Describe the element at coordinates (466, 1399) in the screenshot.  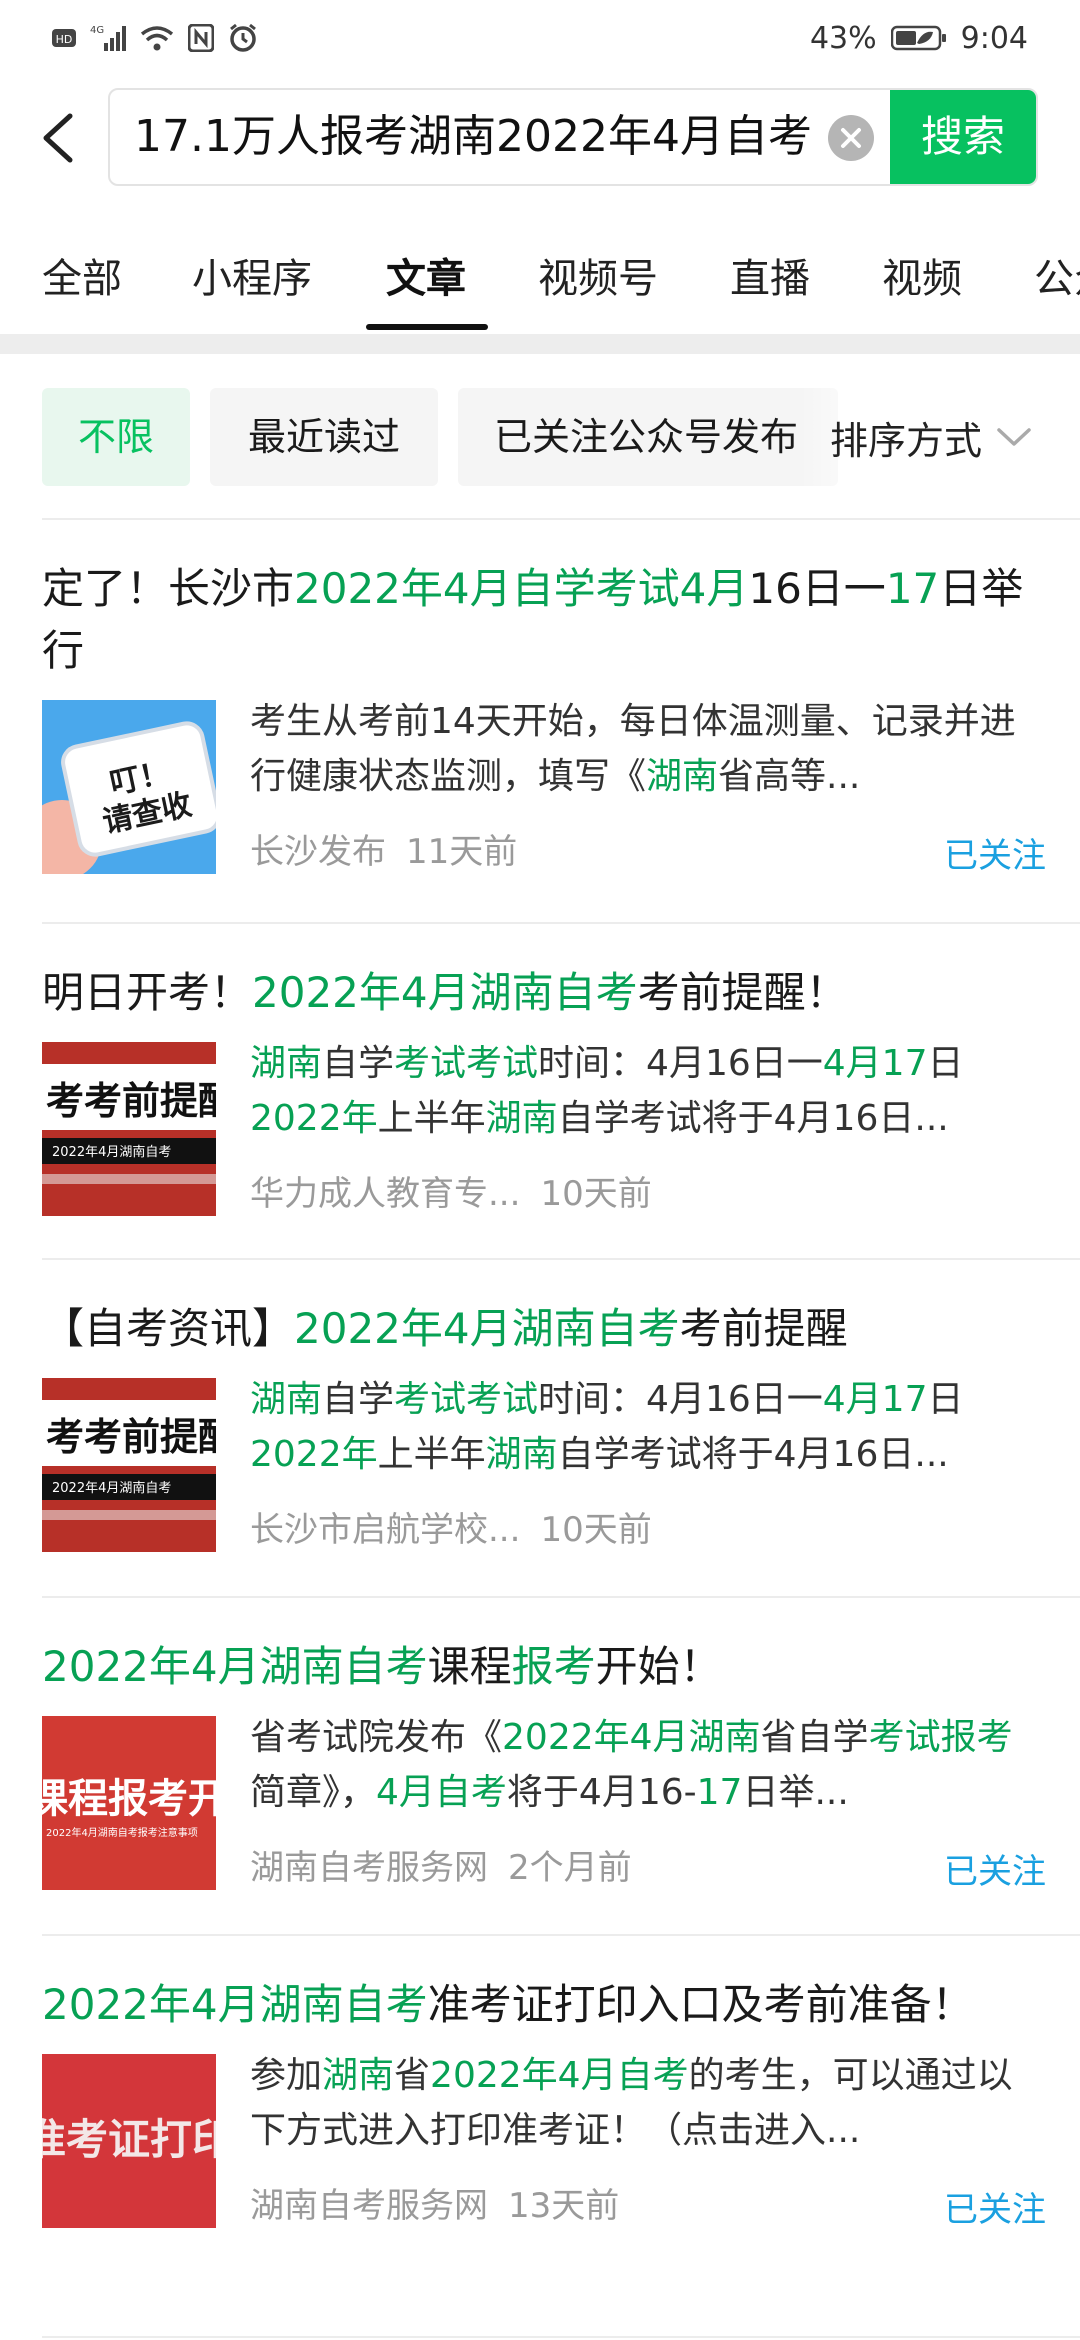
I see `highlighted-keyword: 考试考试` at that location.